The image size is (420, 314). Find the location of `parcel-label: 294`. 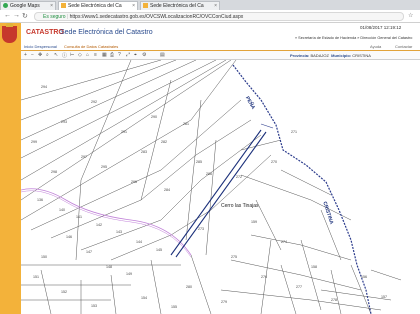

parcel-label: 294 is located at coordinates (44, 87).